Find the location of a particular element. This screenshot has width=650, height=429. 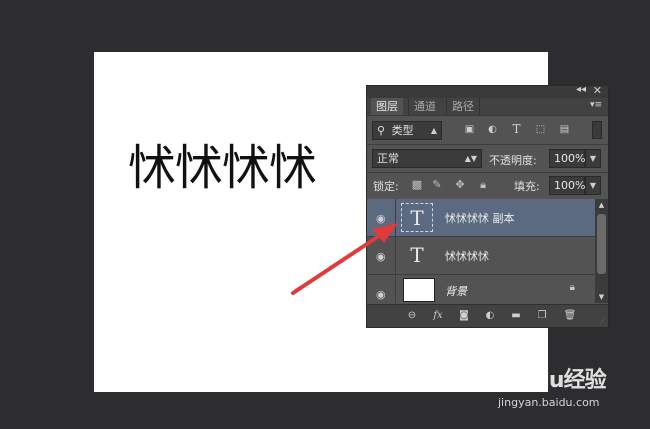

watermark-logo: Baidu经验 is located at coordinates (552, 380).